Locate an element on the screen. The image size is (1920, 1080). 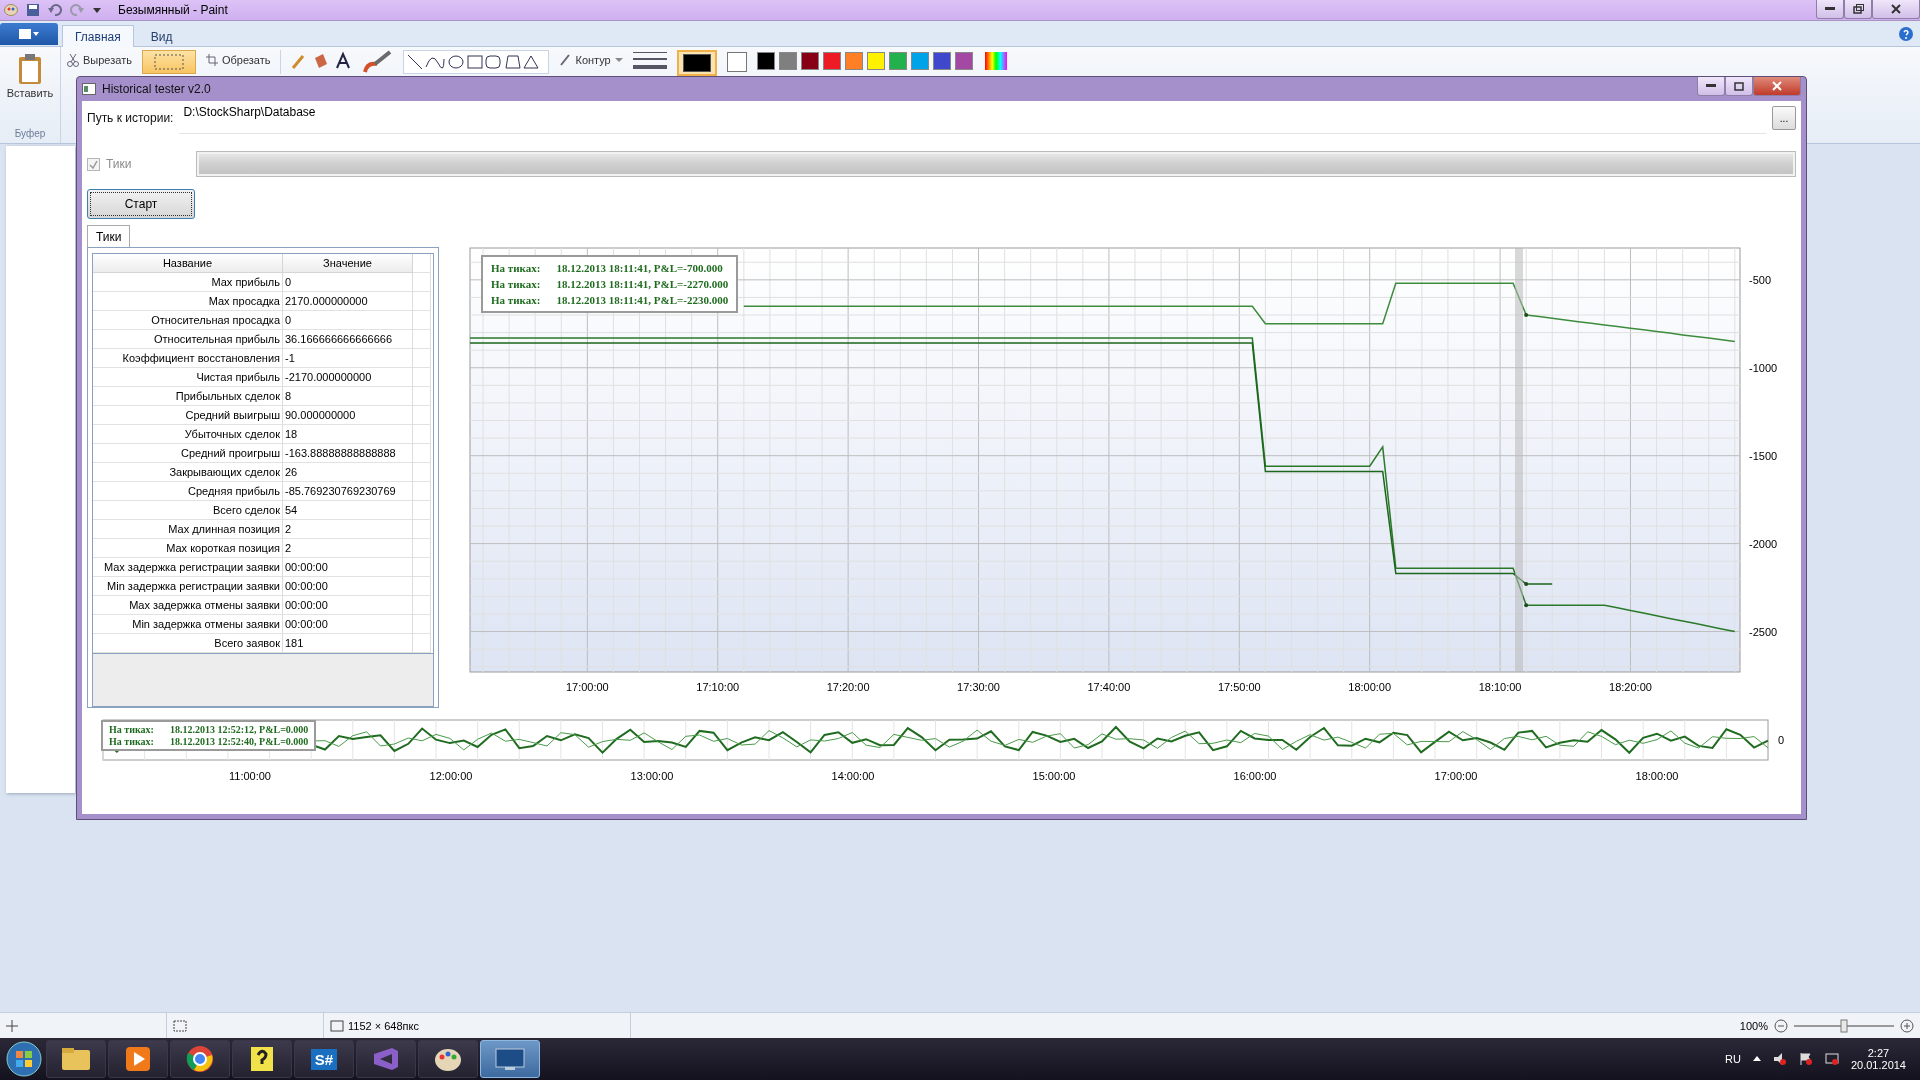
table-cell: Max длинная позиция is located at coordinates (188, 529).